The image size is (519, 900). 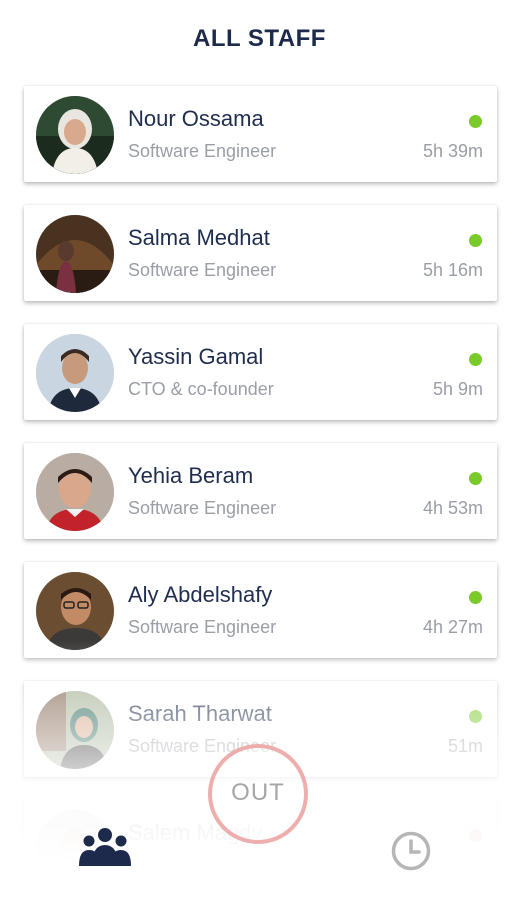 I want to click on staff-duration: 5h 39m, so click(x=452, y=151).